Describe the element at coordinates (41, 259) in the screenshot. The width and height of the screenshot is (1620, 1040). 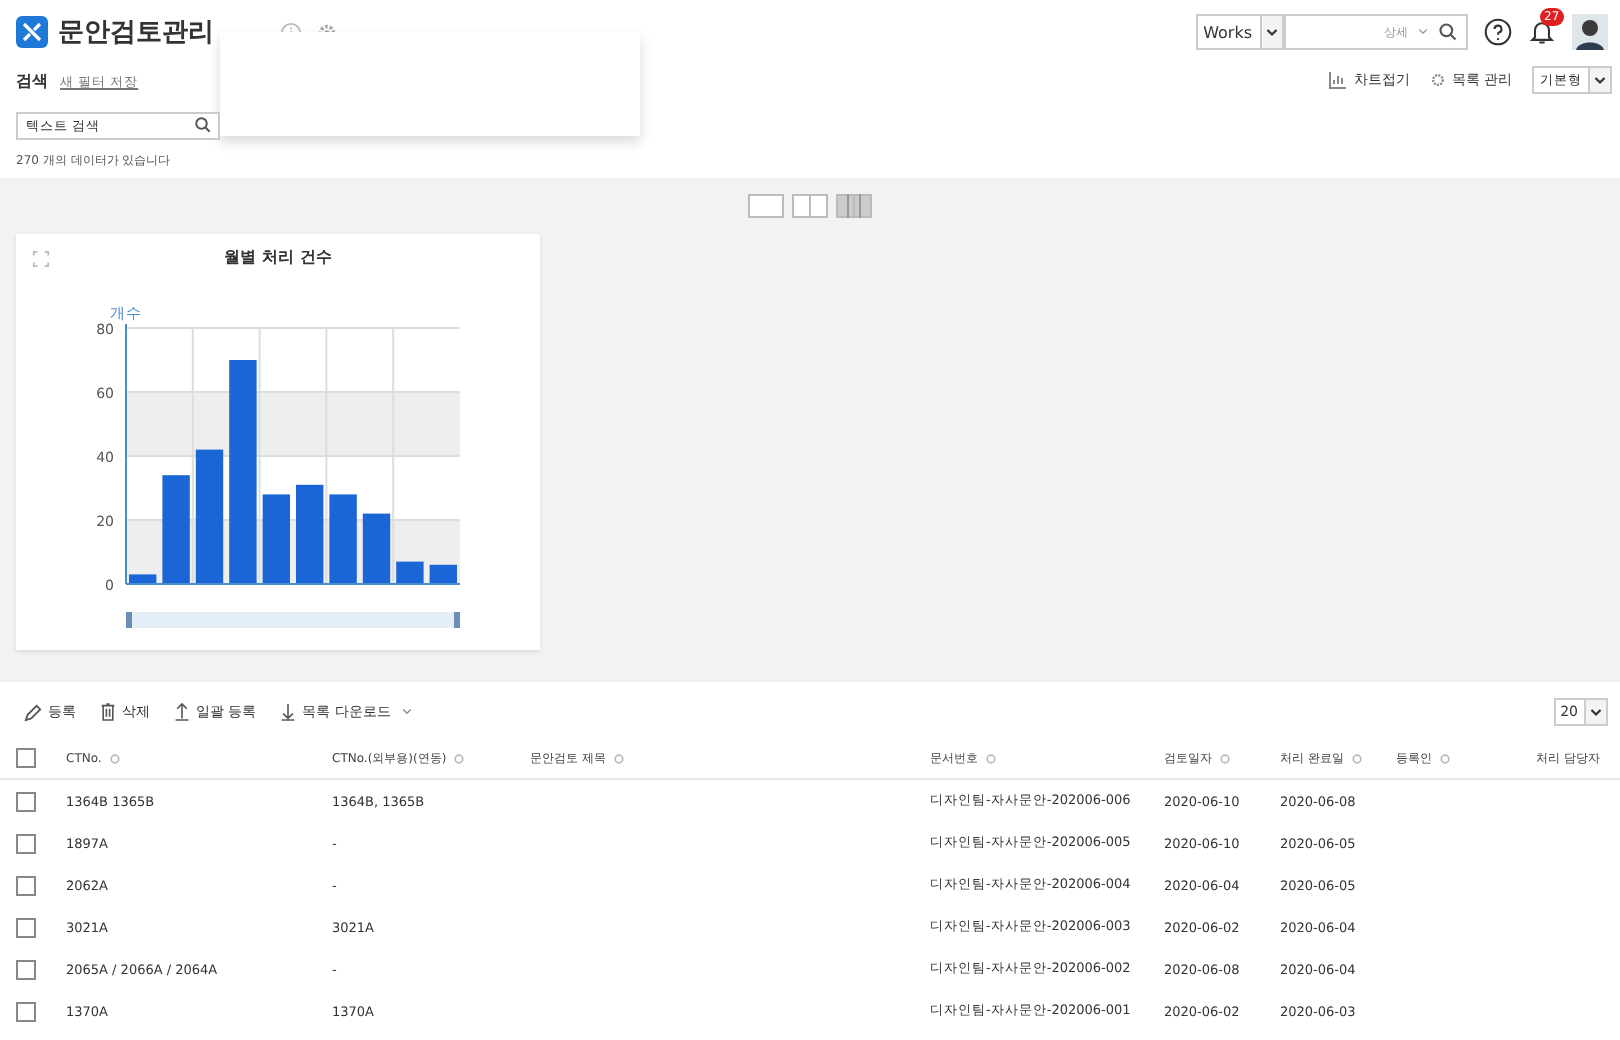
I see `expand-icon` at that location.